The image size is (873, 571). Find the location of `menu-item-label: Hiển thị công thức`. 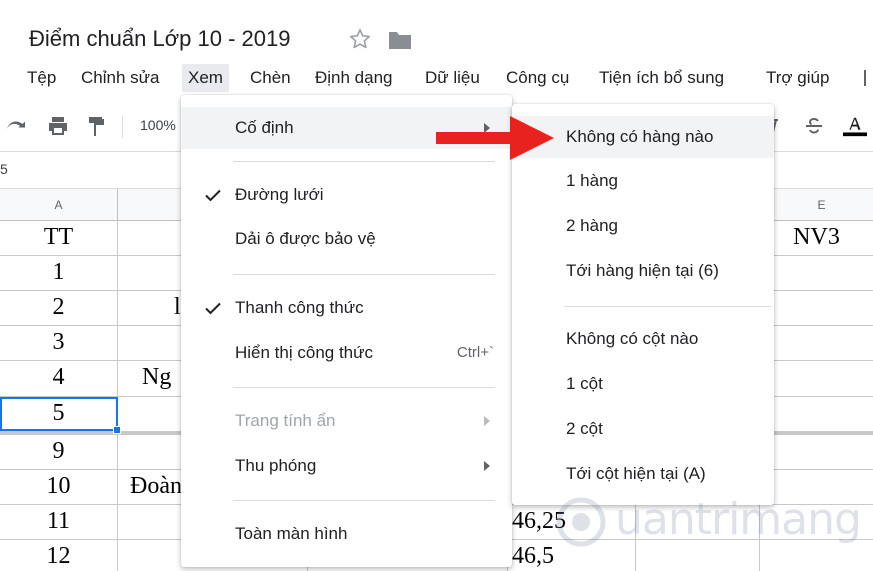

menu-item-label: Hiển thị công thức is located at coordinates (304, 352).